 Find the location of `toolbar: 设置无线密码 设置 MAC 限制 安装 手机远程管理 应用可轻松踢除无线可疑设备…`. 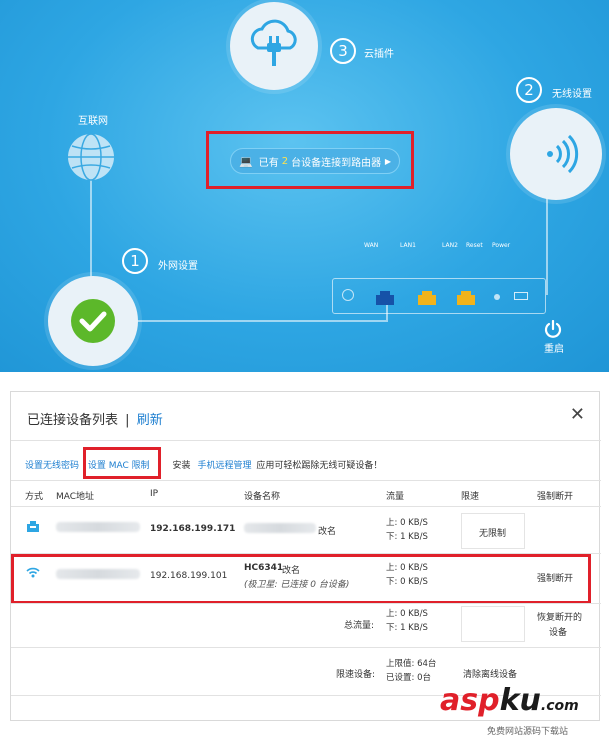

toolbar: 设置无线密码 设置 MAC 限制 安装 手机远程管理 应用可轻松踢除无线可疑设备… is located at coordinates (203, 464).